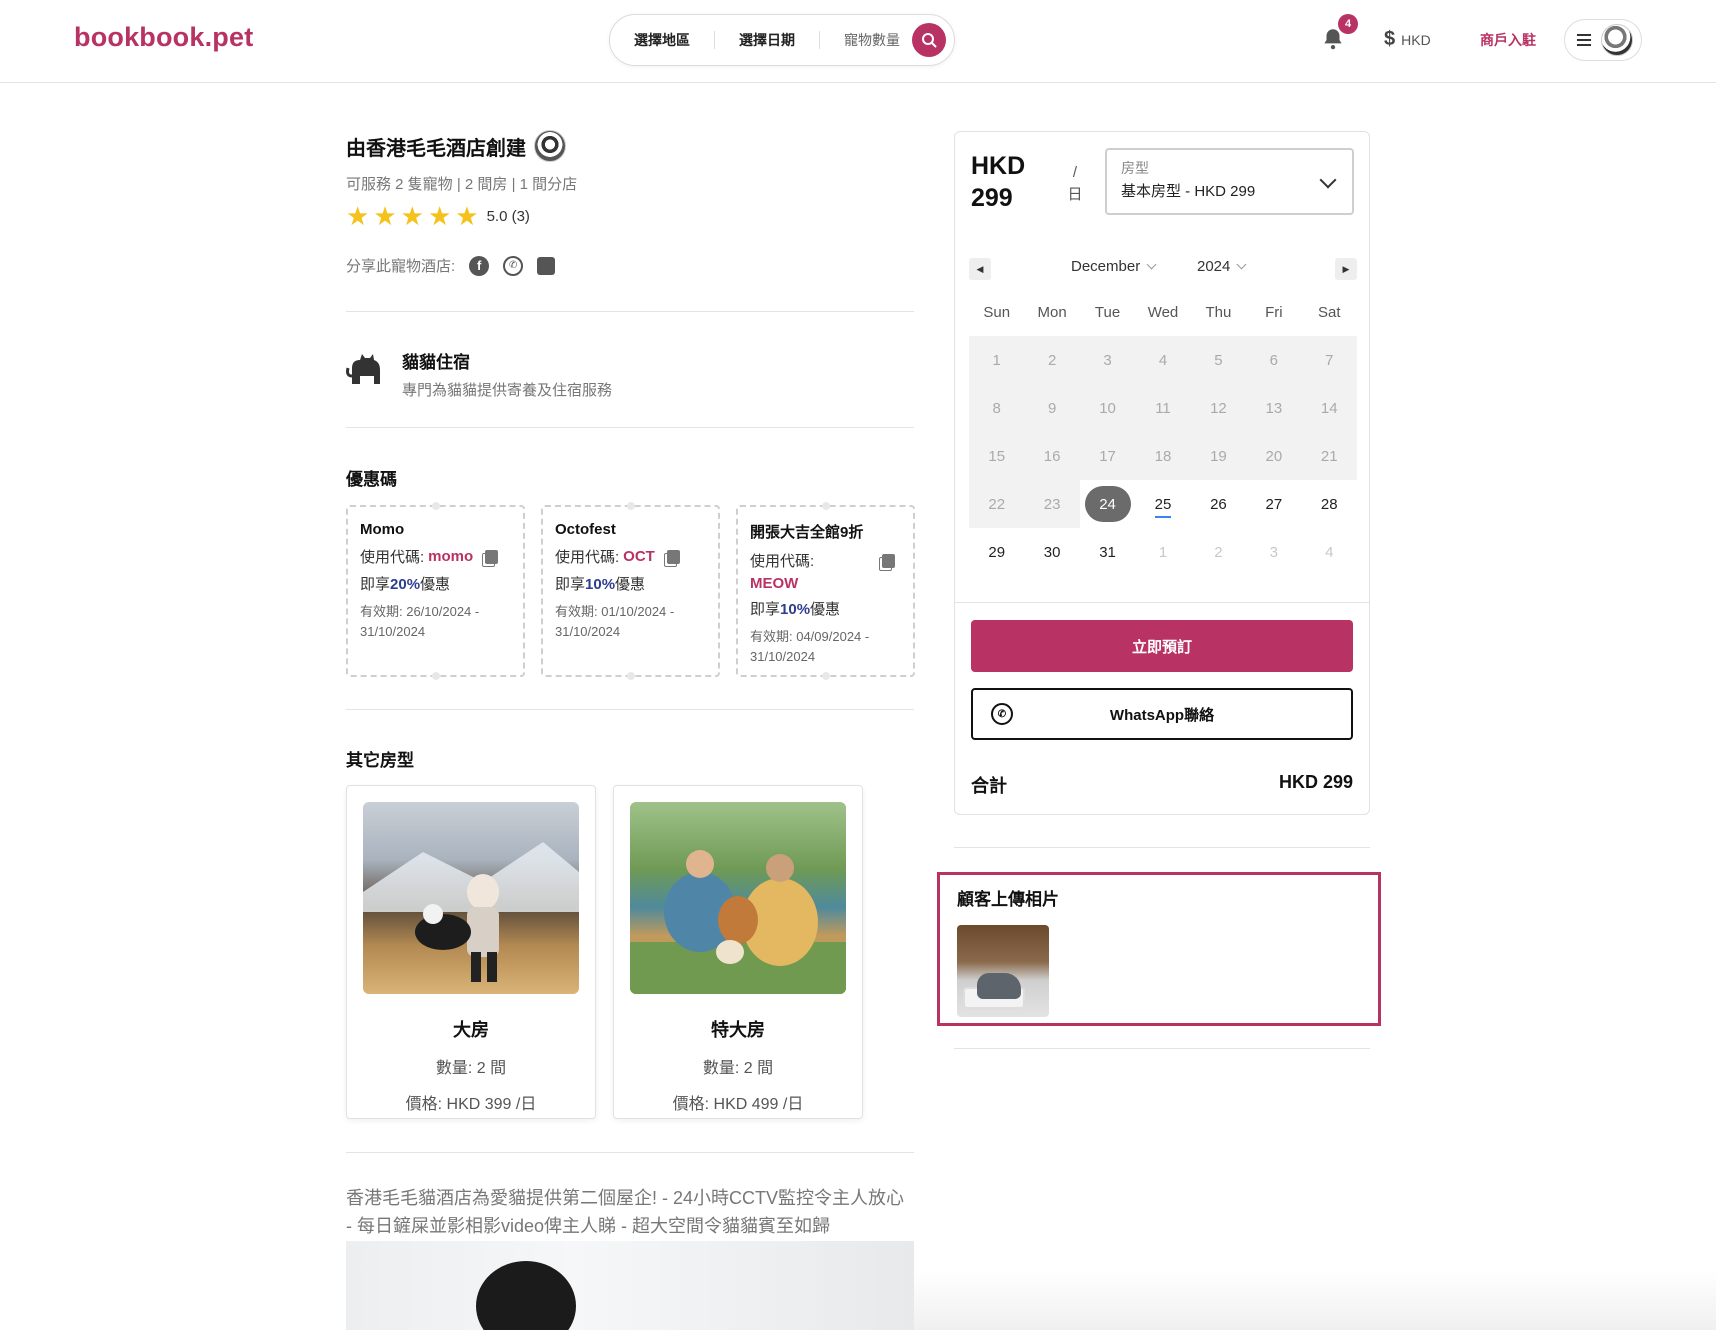 The width and height of the screenshot is (1716, 1330). Describe the element at coordinates (997, 504) in the screenshot. I see `calendar-day-number: 22` at that location.